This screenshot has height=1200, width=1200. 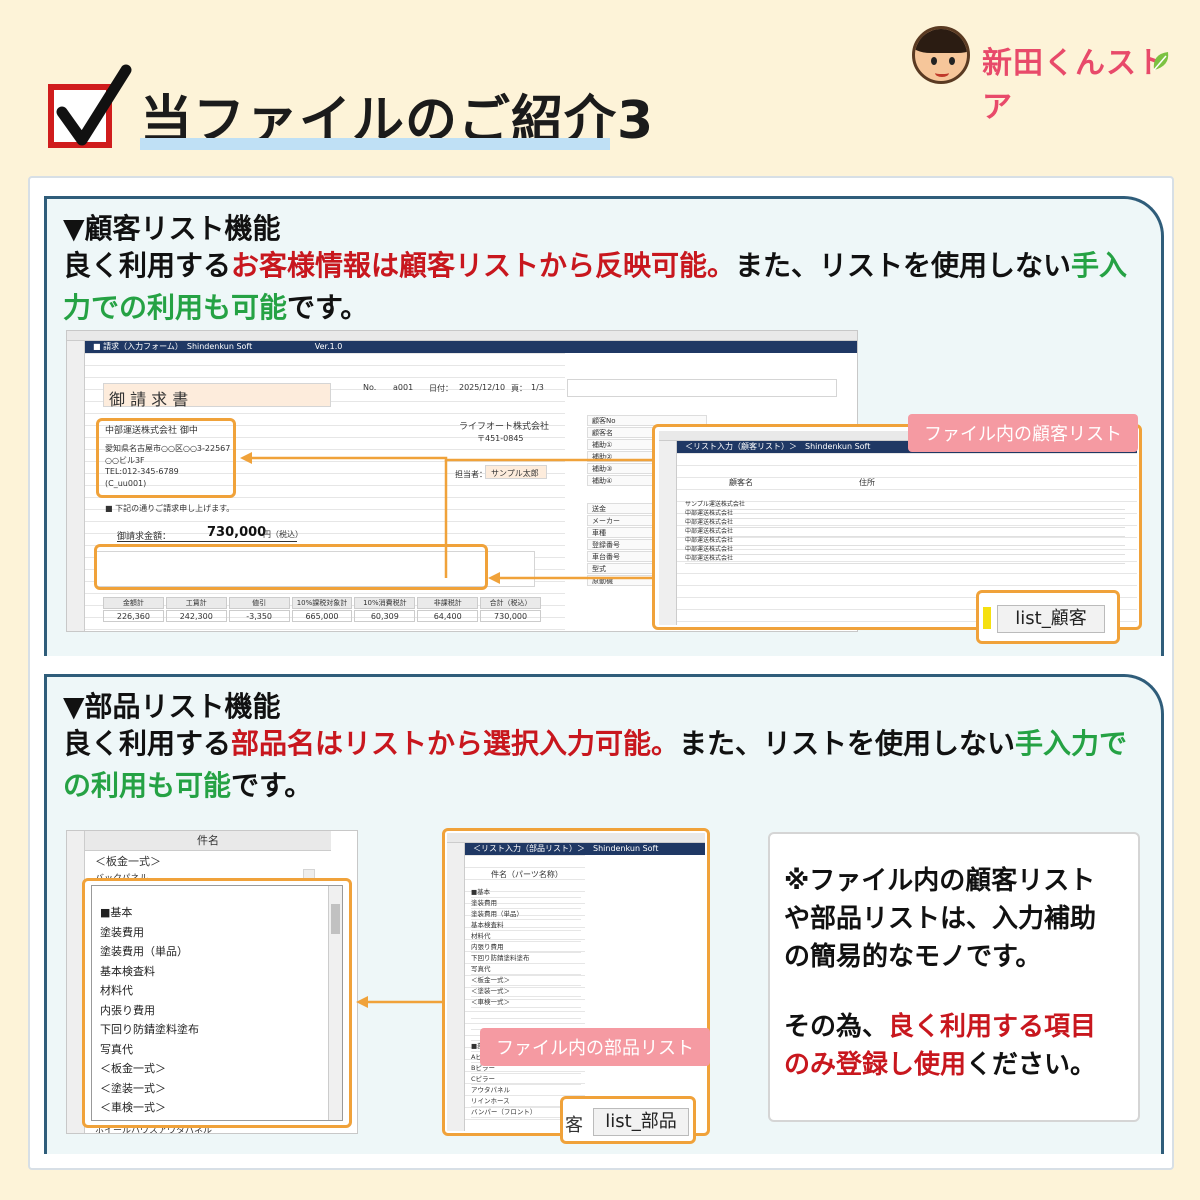 What do you see at coordinates (595, 1047) in the screenshot?
I see `parts-list-callout: ファイル内の部品リスト` at bounding box center [595, 1047].